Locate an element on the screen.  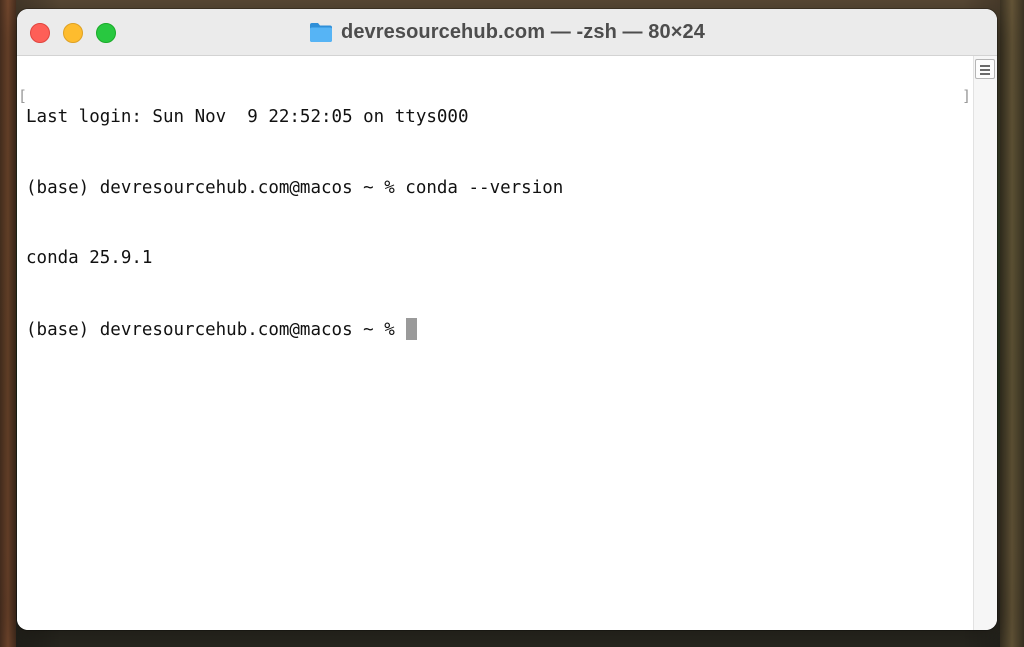
terminal-prompt: (base) devresourcehub.com@macos ~ % is located at coordinates (216, 329).